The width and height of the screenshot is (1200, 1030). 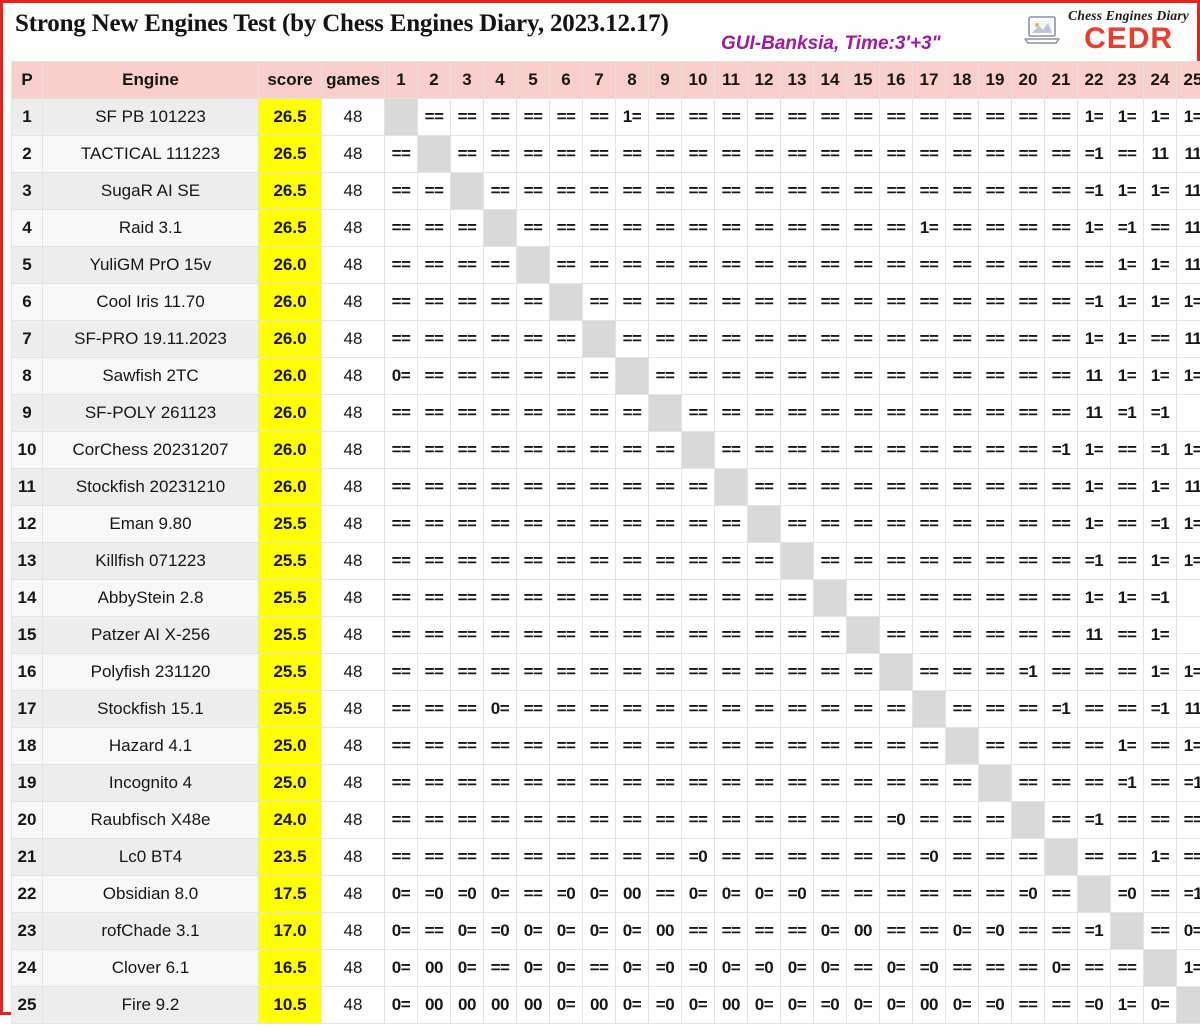 I want to click on cell-score: 25.5, so click(x=290, y=709).